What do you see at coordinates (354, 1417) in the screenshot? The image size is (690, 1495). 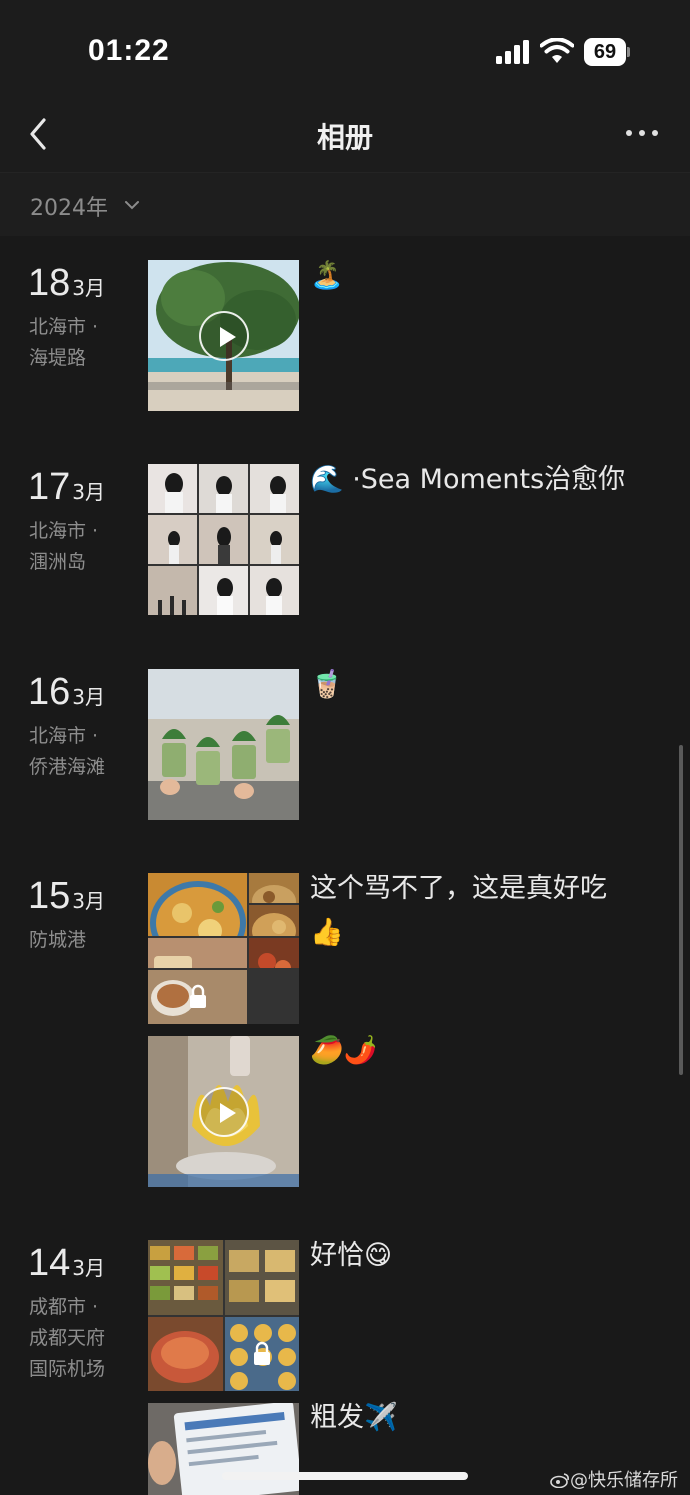 I see `entry-caption-2: 粗发✈️` at bounding box center [354, 1417].